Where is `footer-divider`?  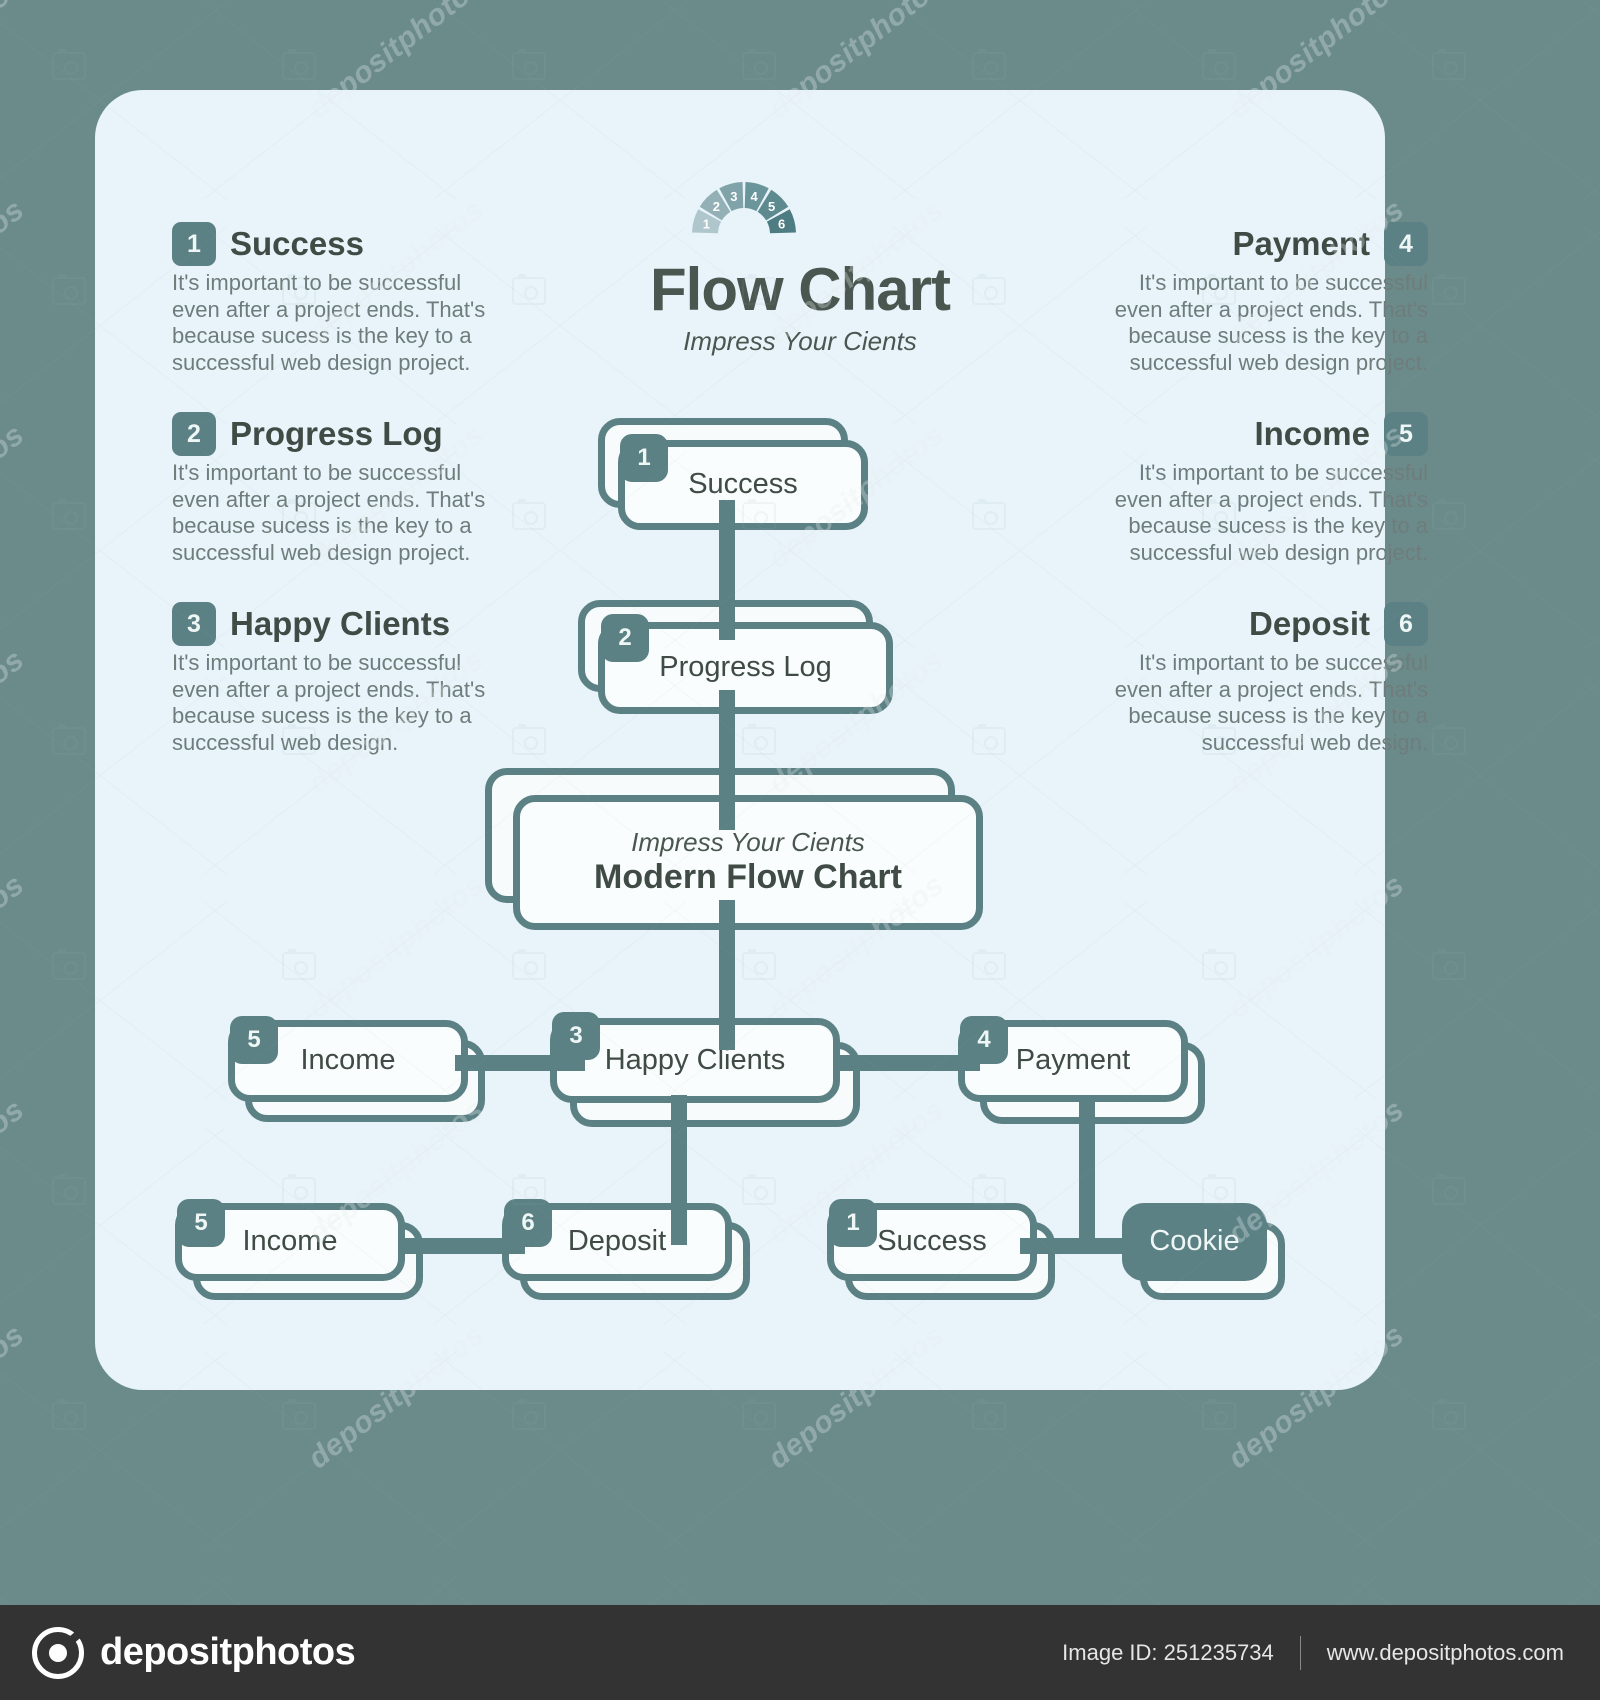 footer-divider is located at coordinates (1300, 1652).